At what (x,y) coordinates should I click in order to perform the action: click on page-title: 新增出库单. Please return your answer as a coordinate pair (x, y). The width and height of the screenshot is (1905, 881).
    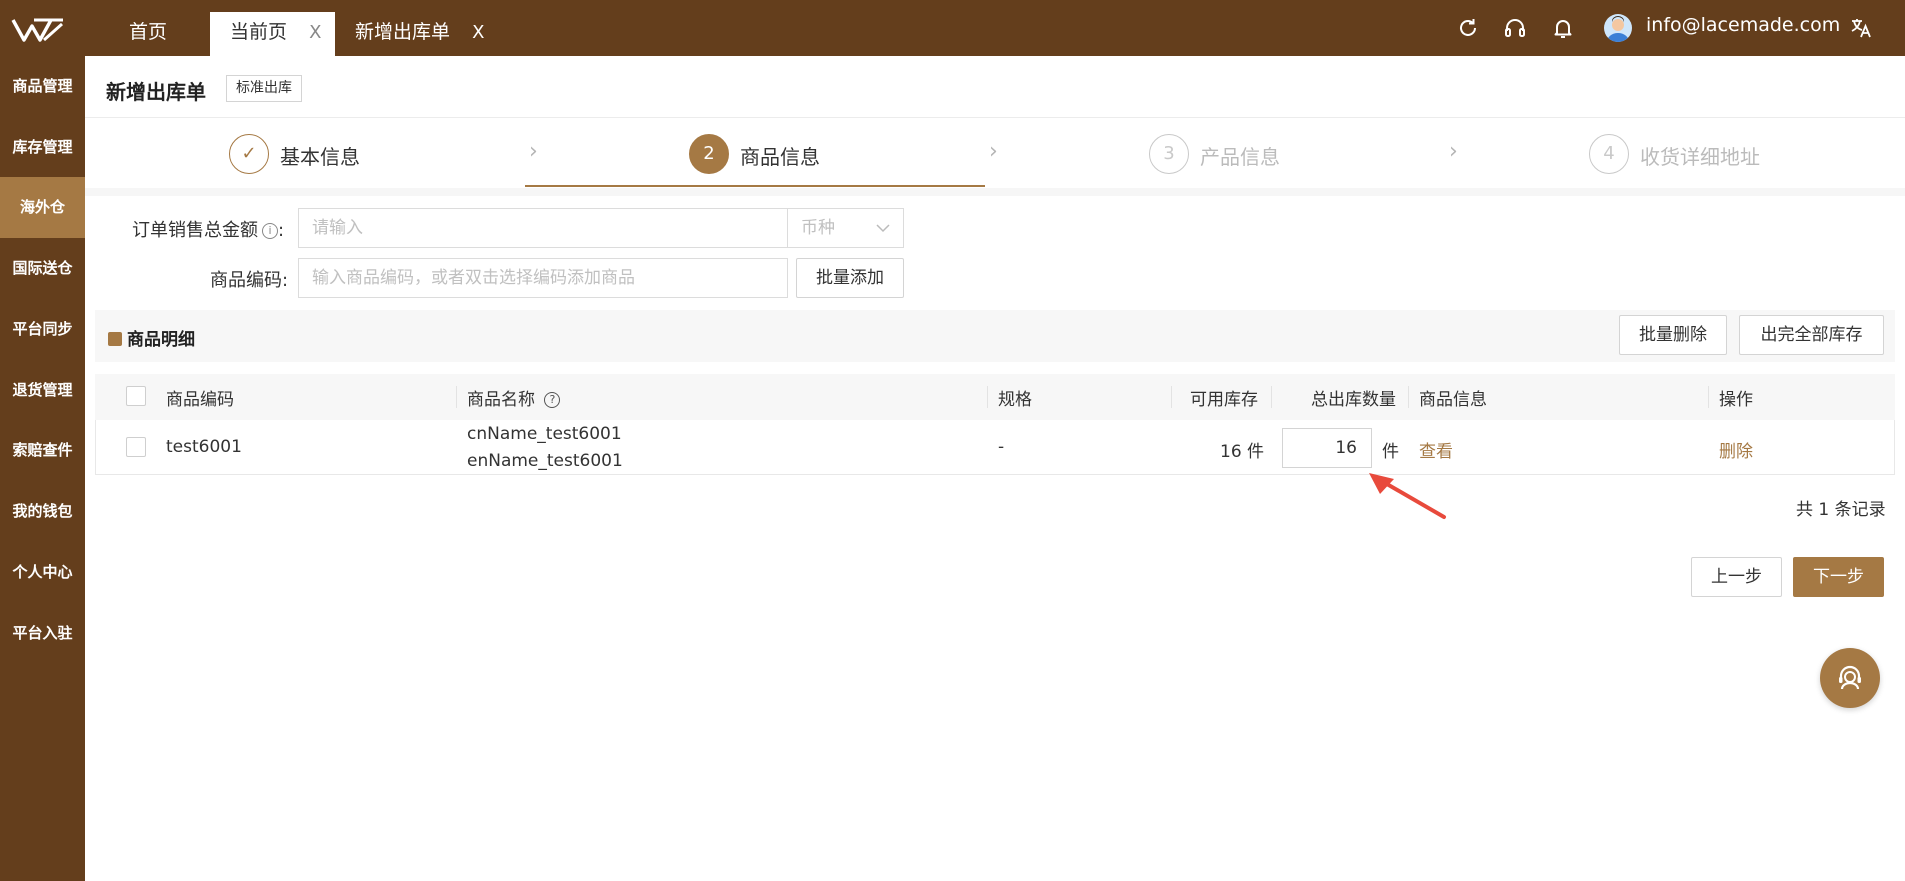
    Looking at the image, I should click on (156, 92).